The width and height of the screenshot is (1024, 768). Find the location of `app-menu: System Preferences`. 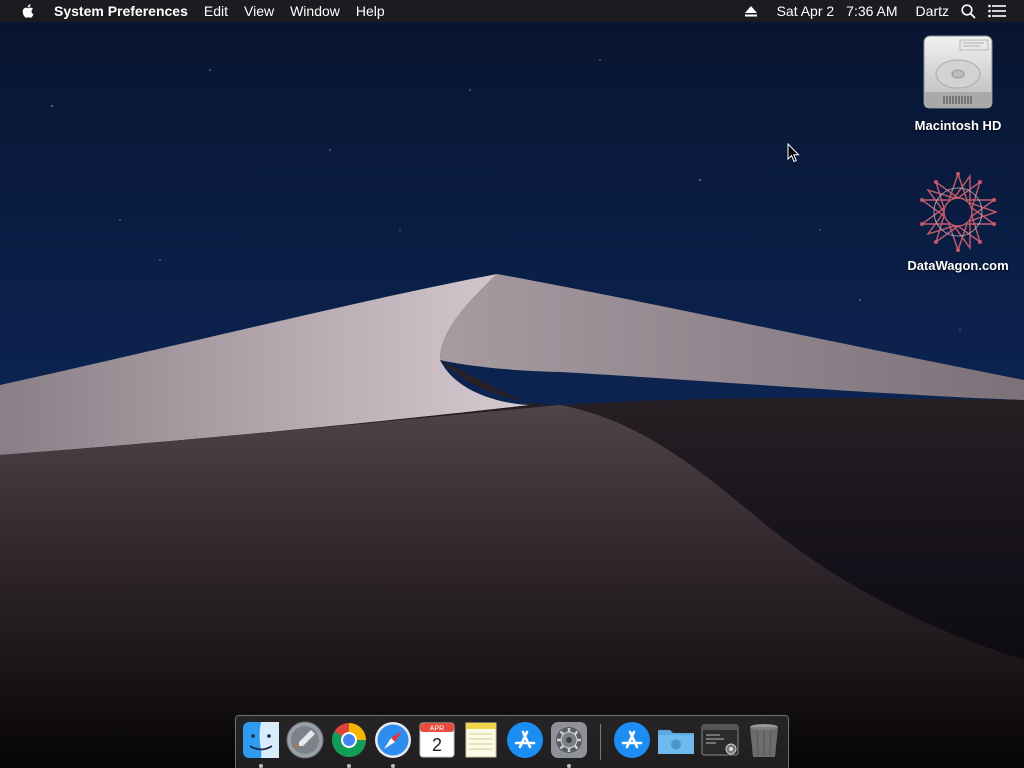

app-menu: System Preferences is located at coordinates (124, 11).